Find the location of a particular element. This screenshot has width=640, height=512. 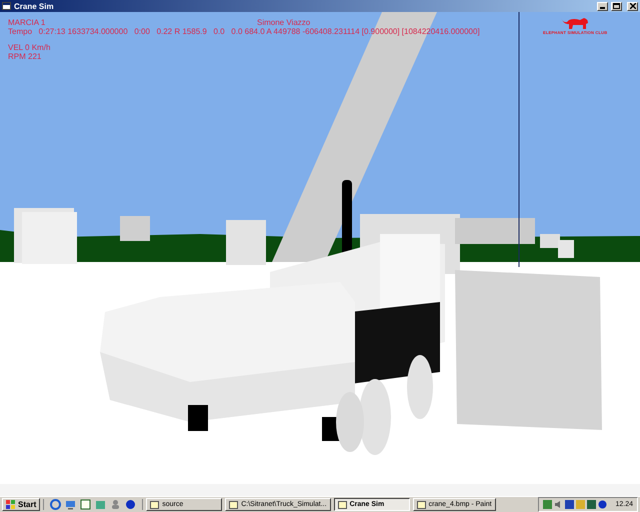

speed-readout: VEL 0 Km/h is located at coordinates (29, 47).